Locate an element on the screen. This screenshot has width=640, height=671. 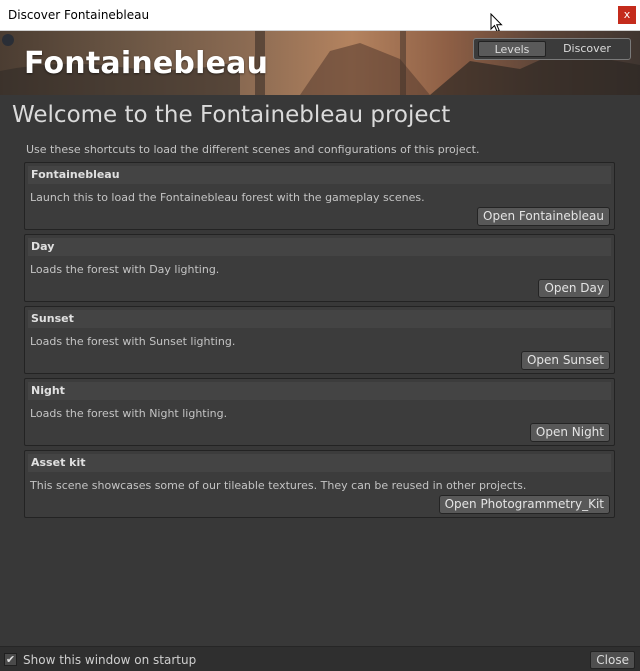
open-day-button: Open Day is located at coordinates (574, 288).